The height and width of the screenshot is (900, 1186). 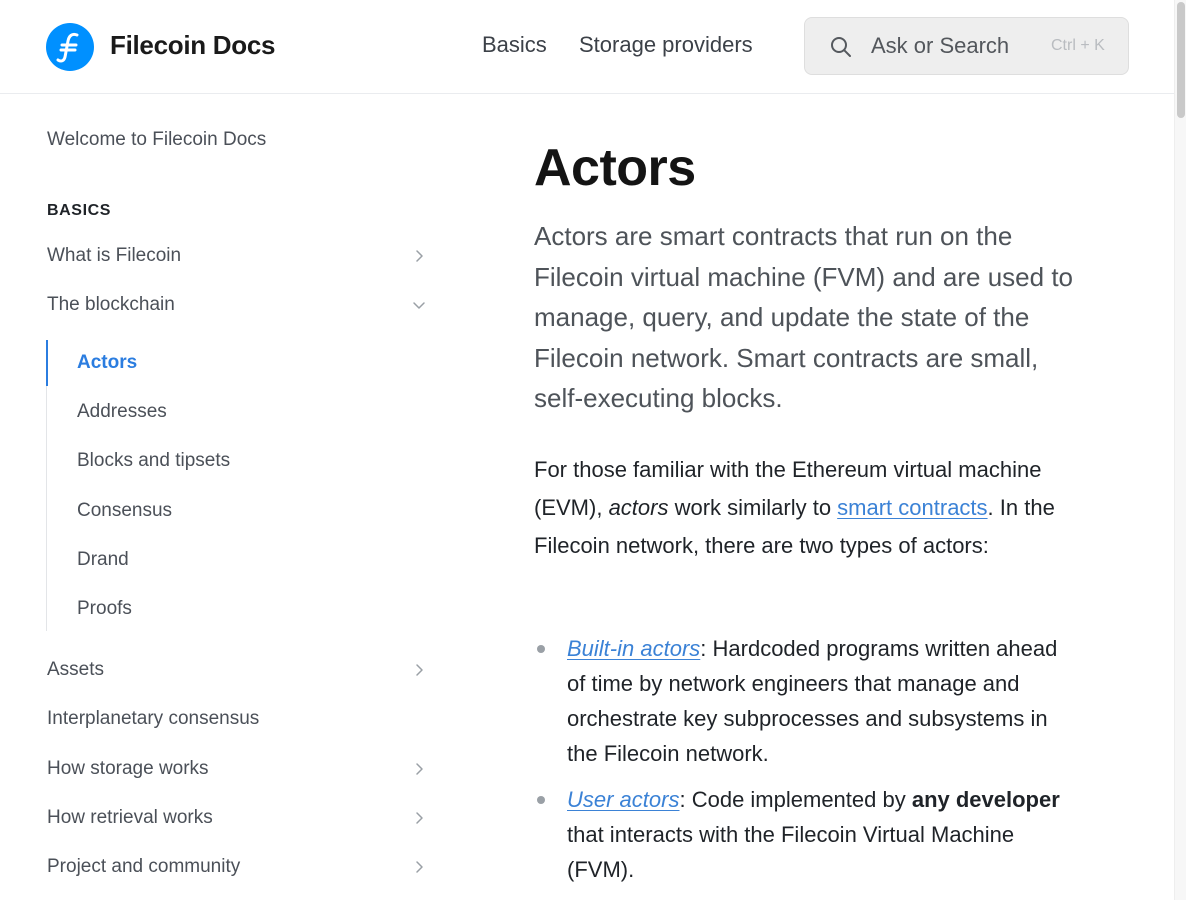 What do you see at coordinates (79, 210) in the screenshot?
I see `sidebar-section-heading: BASICS` at bounding box center [79, 210].